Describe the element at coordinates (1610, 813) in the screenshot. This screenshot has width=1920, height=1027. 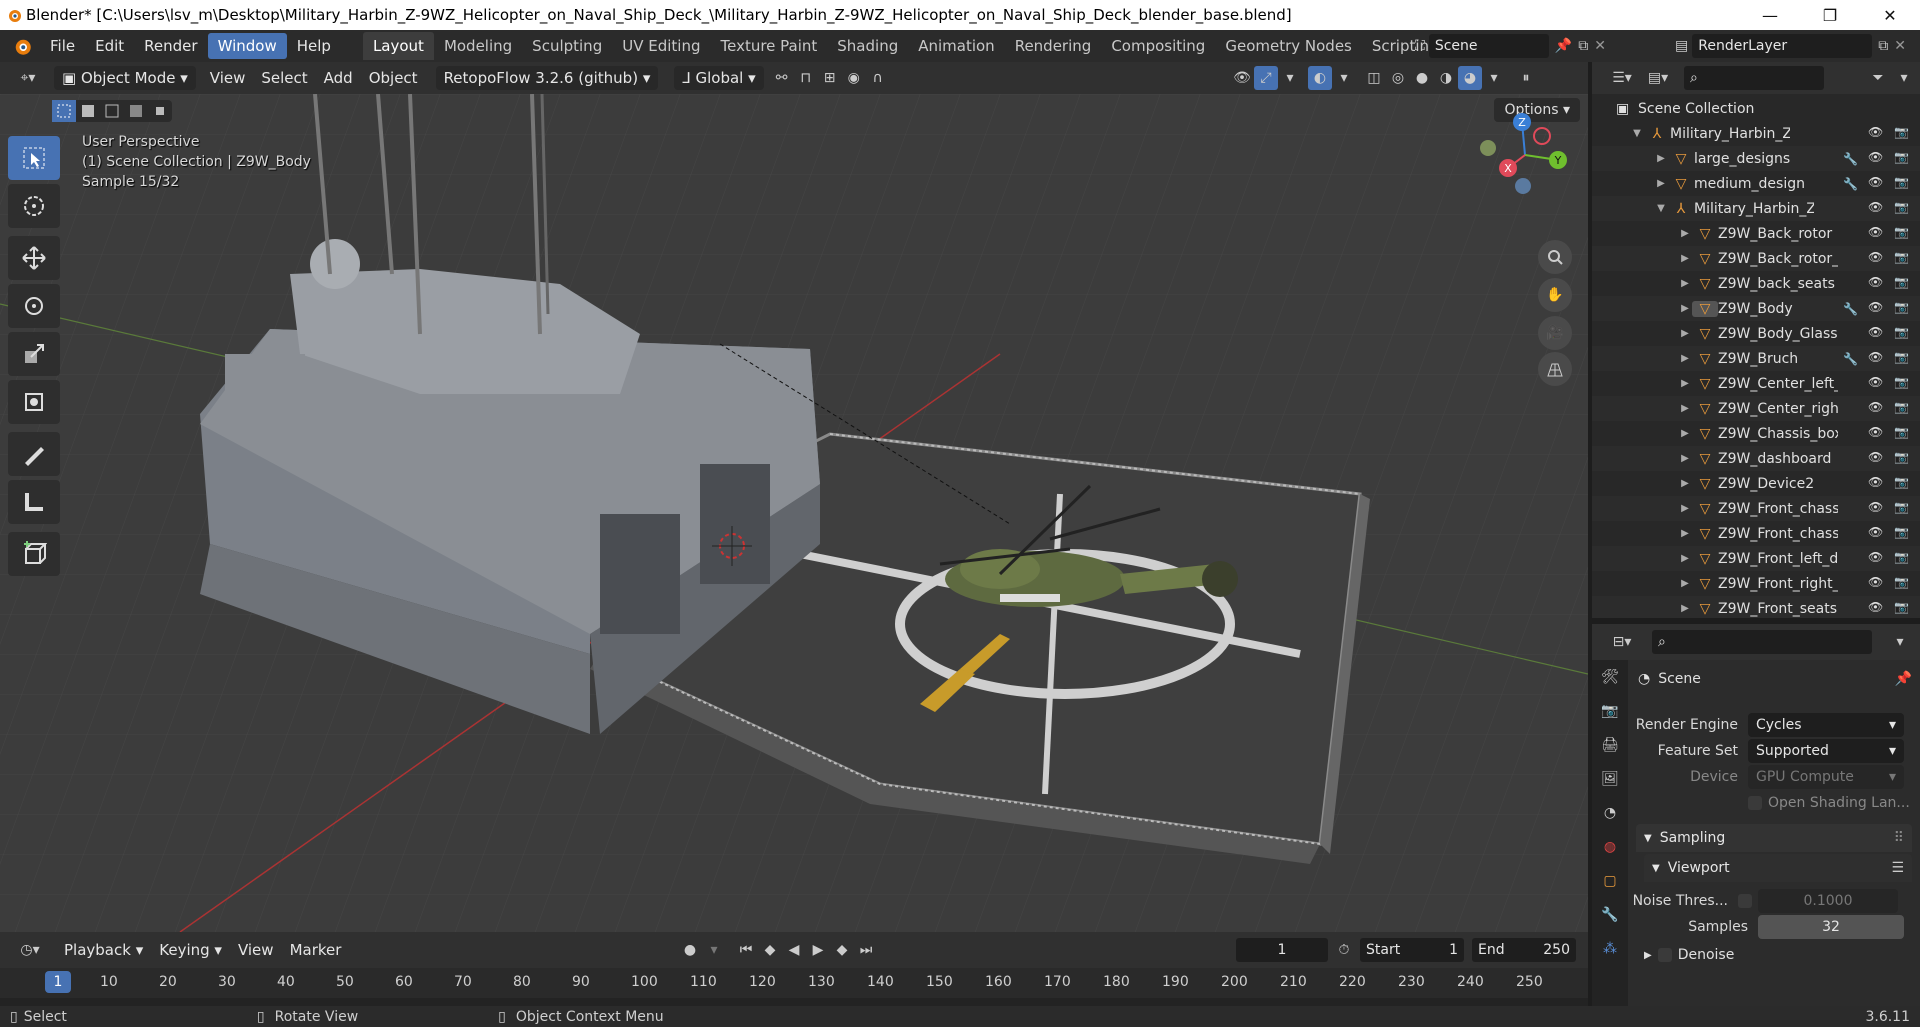
I see `scene-tab-icon: ◔` at that location.